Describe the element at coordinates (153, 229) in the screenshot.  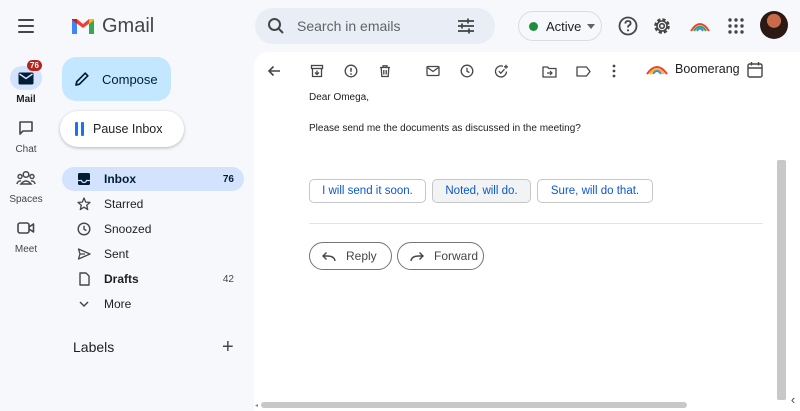
I see `nav-item-snoozed: Snoozed` at that location.